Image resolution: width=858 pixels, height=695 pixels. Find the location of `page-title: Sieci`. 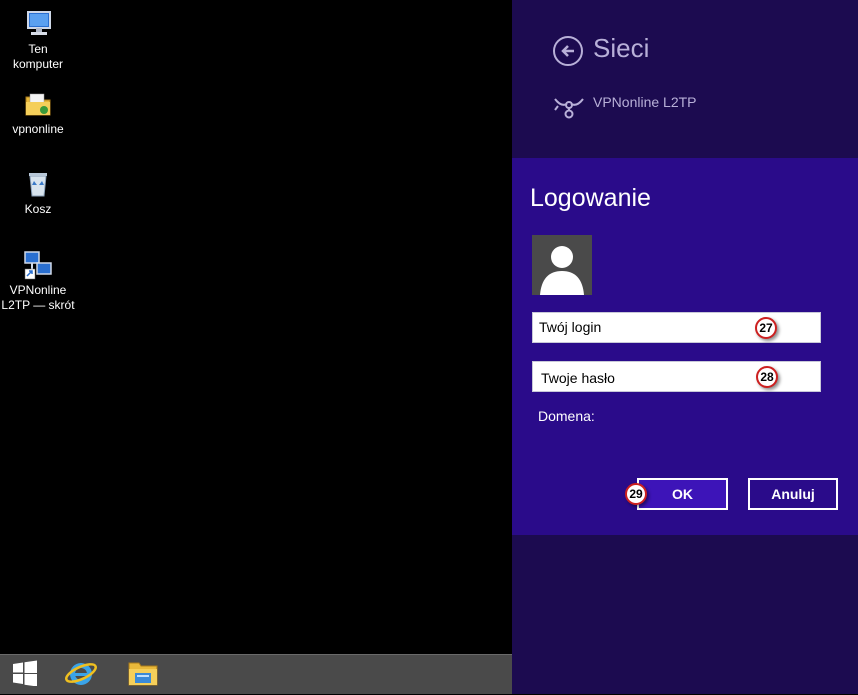

page-title: Sieci is located at coordinates (621, 48).